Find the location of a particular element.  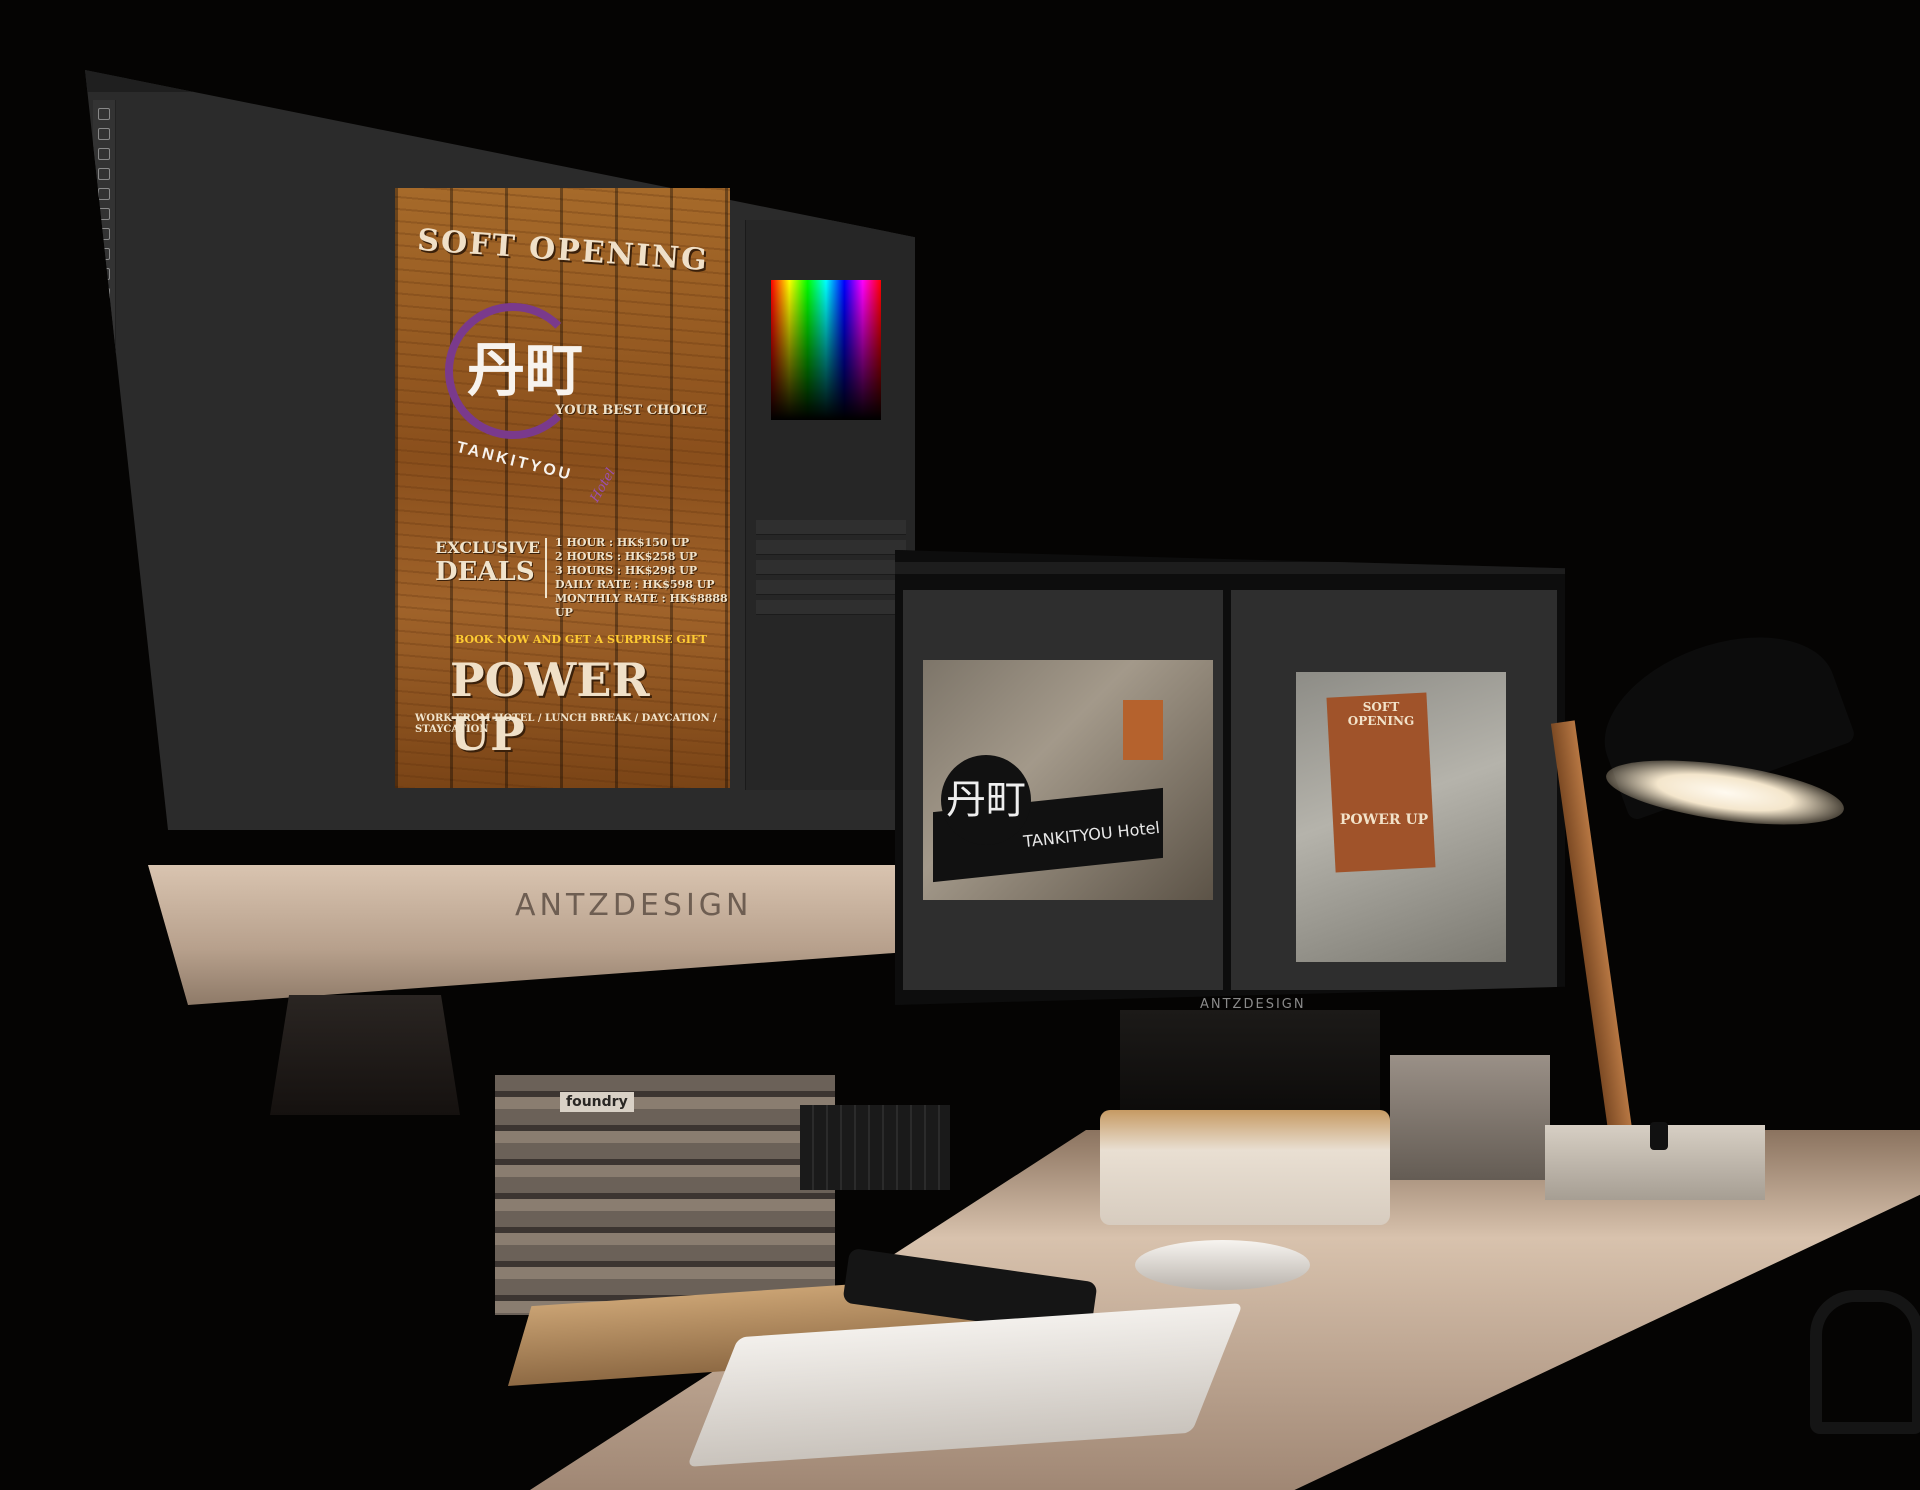

wall-poster-power-up: POWER UP is located at coordinates (1384, 820).